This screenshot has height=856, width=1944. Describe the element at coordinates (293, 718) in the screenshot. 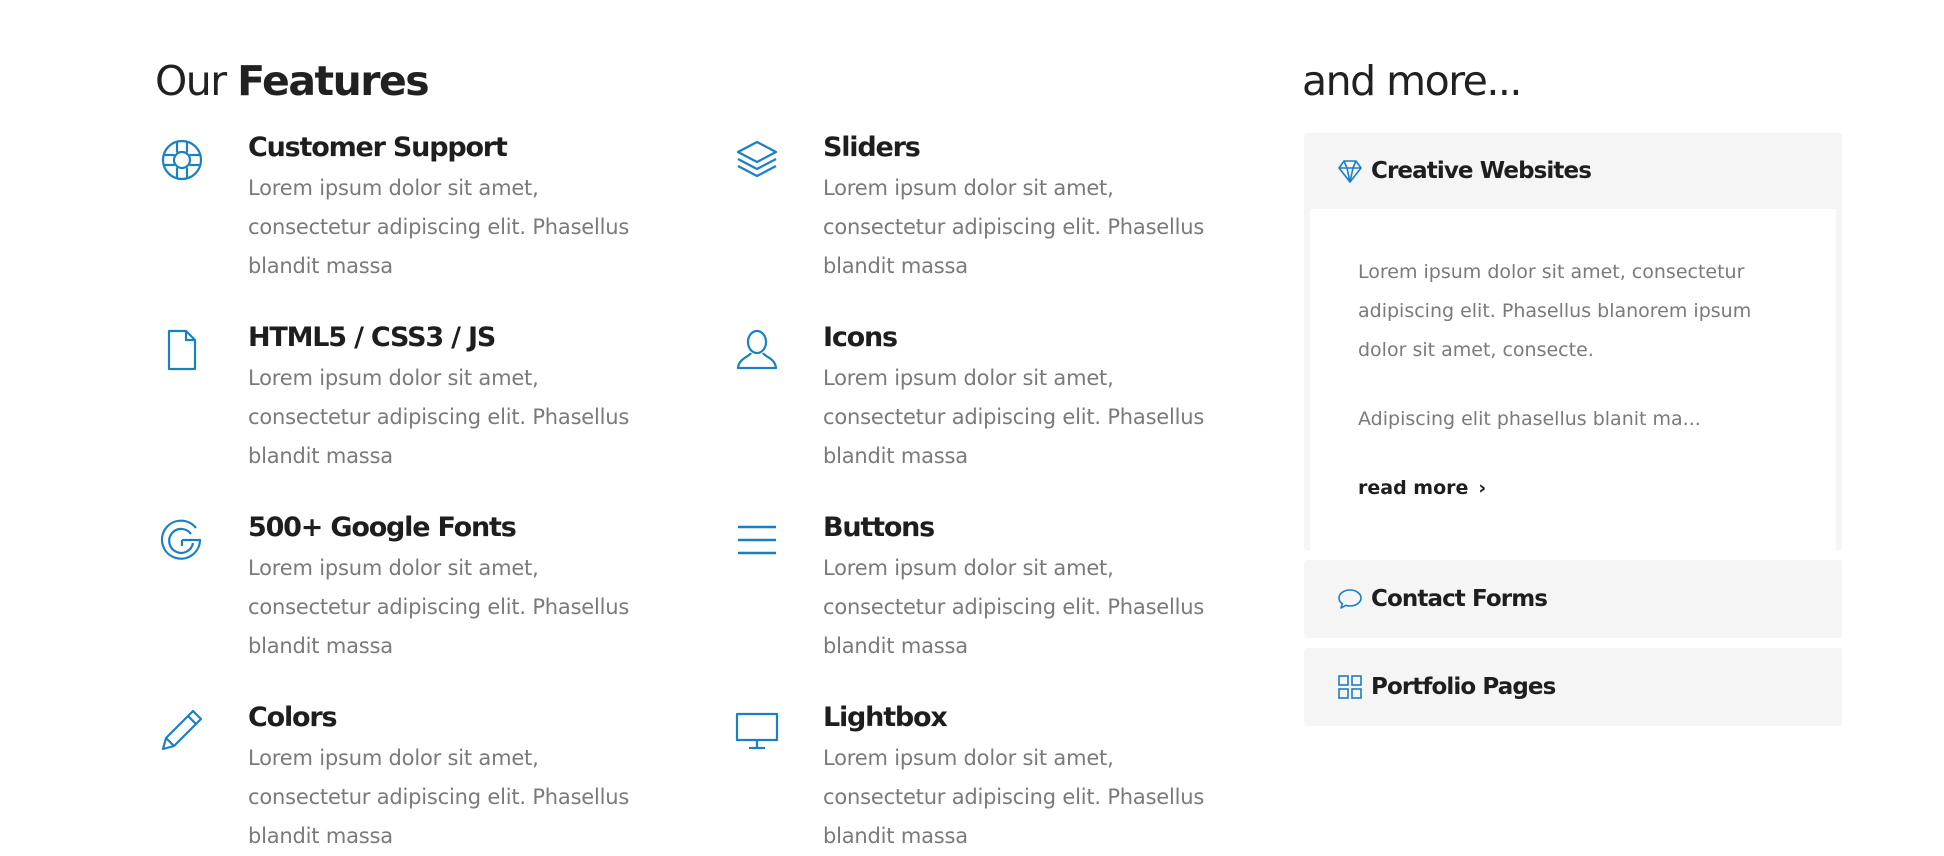

I see `feature-title: Colors` at that location.